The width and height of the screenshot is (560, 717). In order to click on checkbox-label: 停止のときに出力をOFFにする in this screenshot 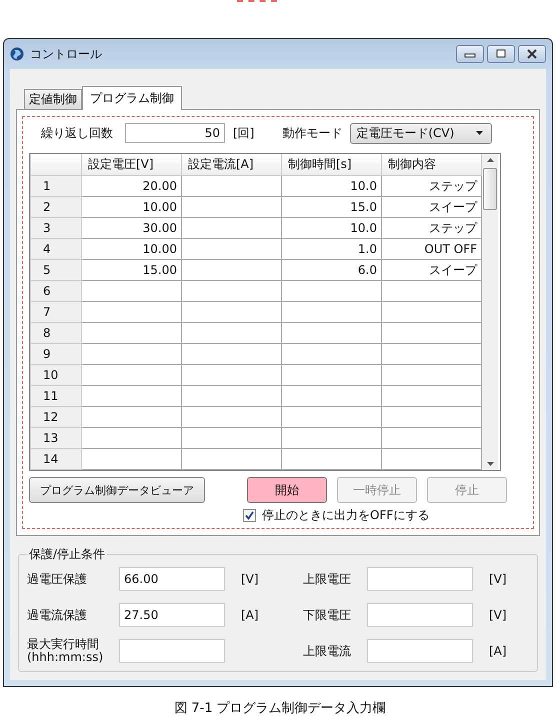, I will do `click(346, 515)`.